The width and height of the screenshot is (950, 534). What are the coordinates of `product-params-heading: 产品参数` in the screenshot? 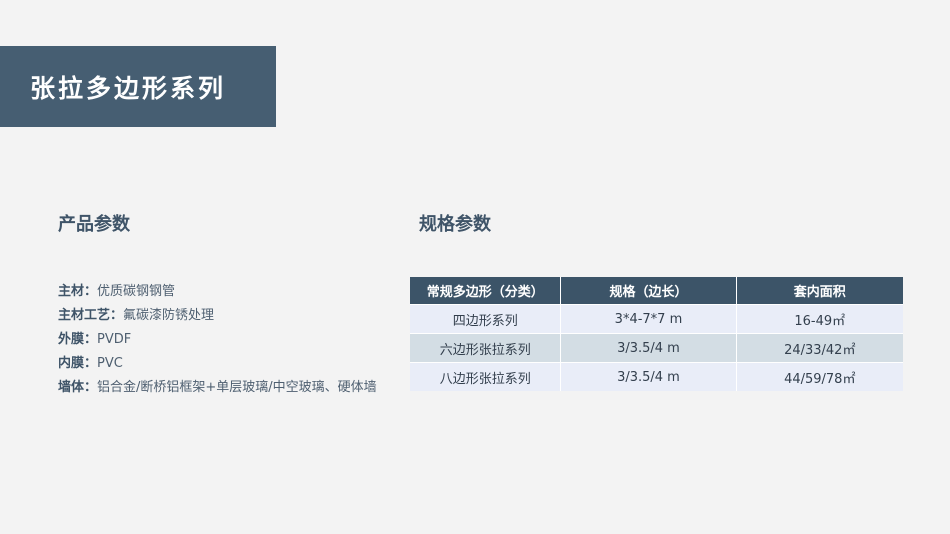 It's located at (94, 224).